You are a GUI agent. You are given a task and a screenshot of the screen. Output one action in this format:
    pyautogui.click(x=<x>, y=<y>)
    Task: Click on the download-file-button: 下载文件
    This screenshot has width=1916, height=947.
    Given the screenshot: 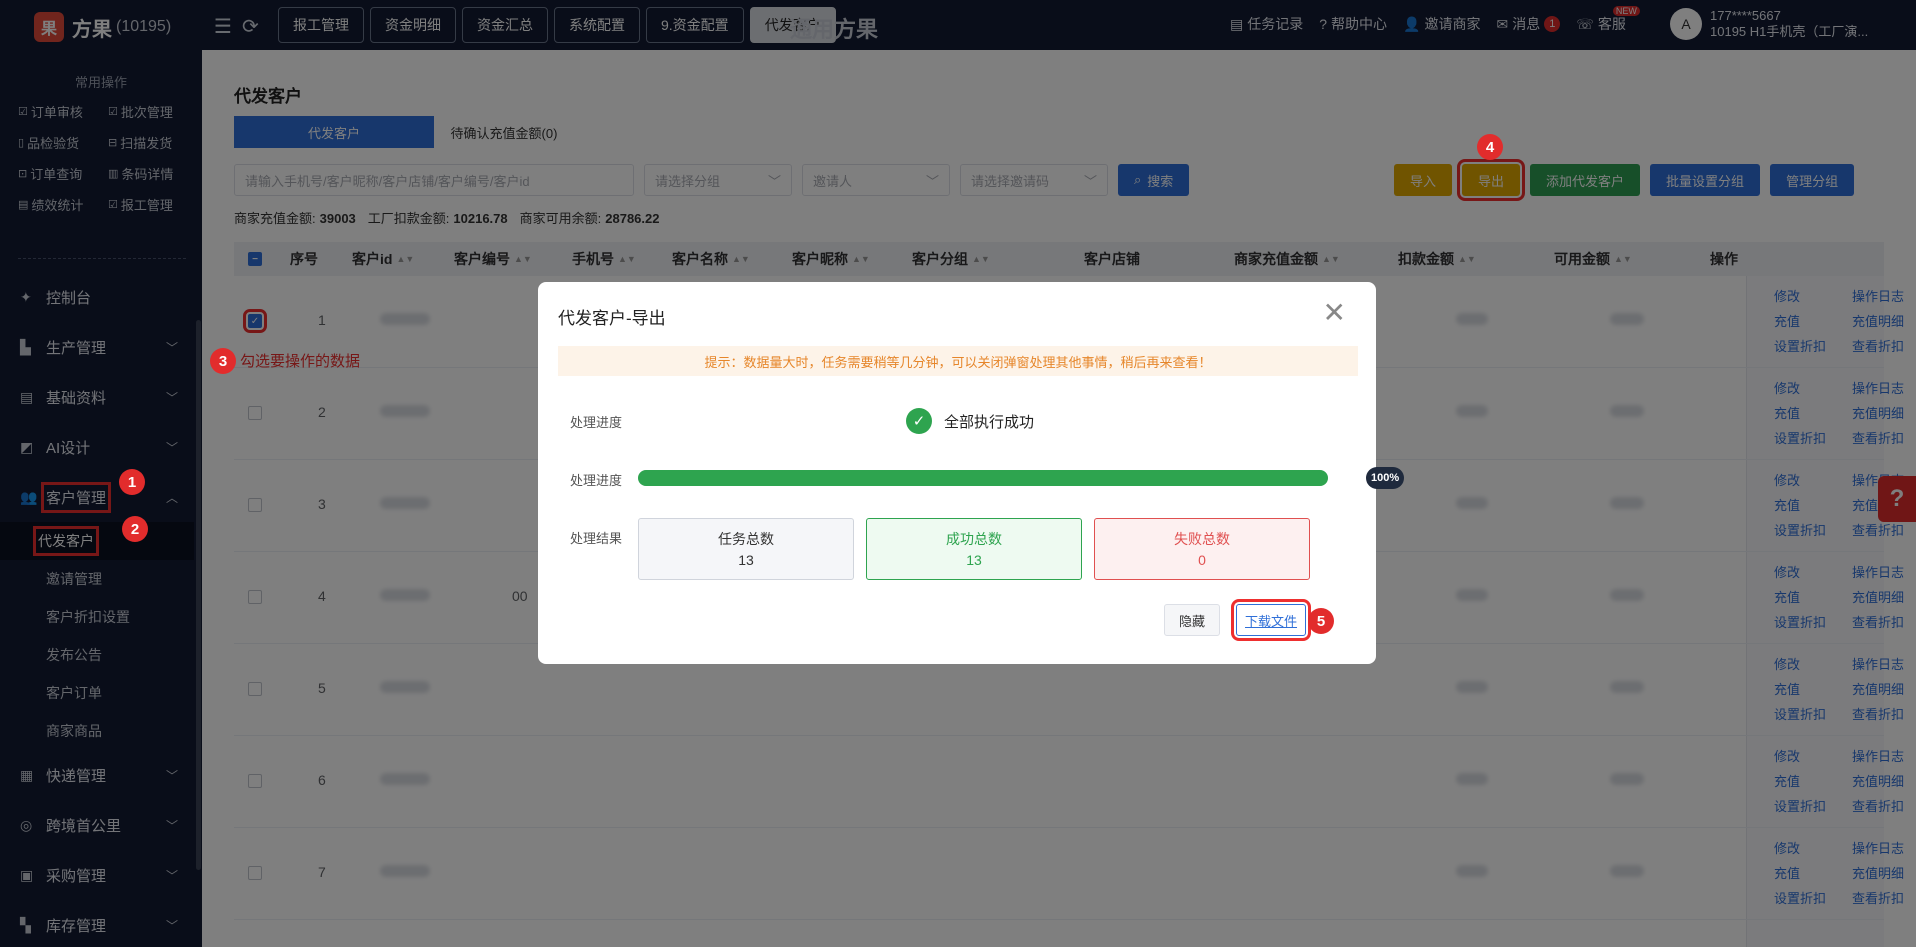 What is the action you would take?
    pyautogui.click(x=1271, y=620)
    